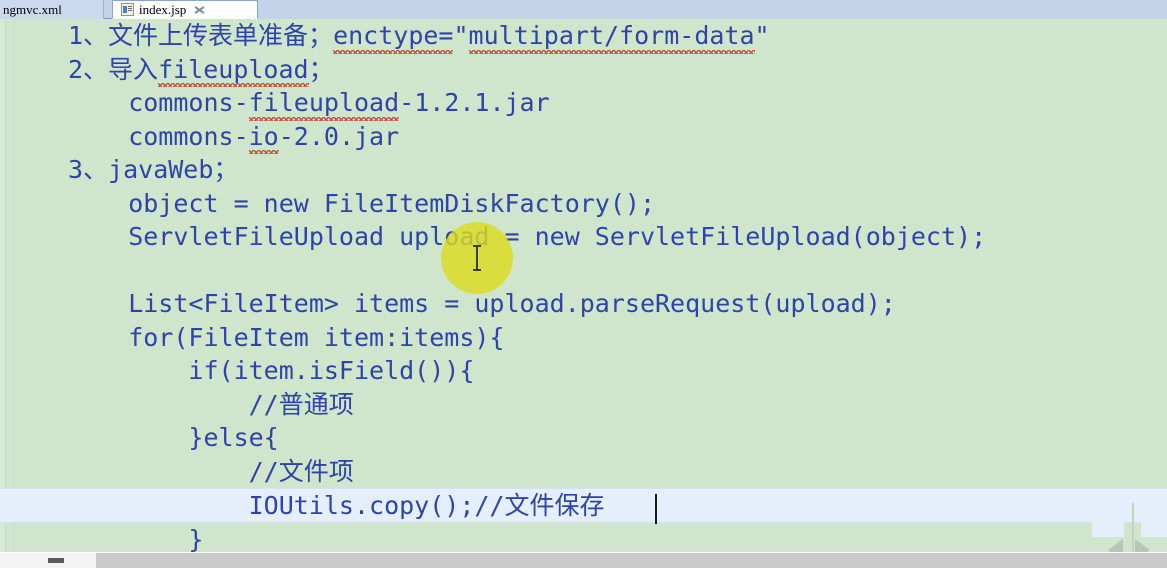  What do you see at coordinates (583, 137) in the screenshot?
I see `code-line: commons-io-2.0.jar` at bounding box center [583, 137].